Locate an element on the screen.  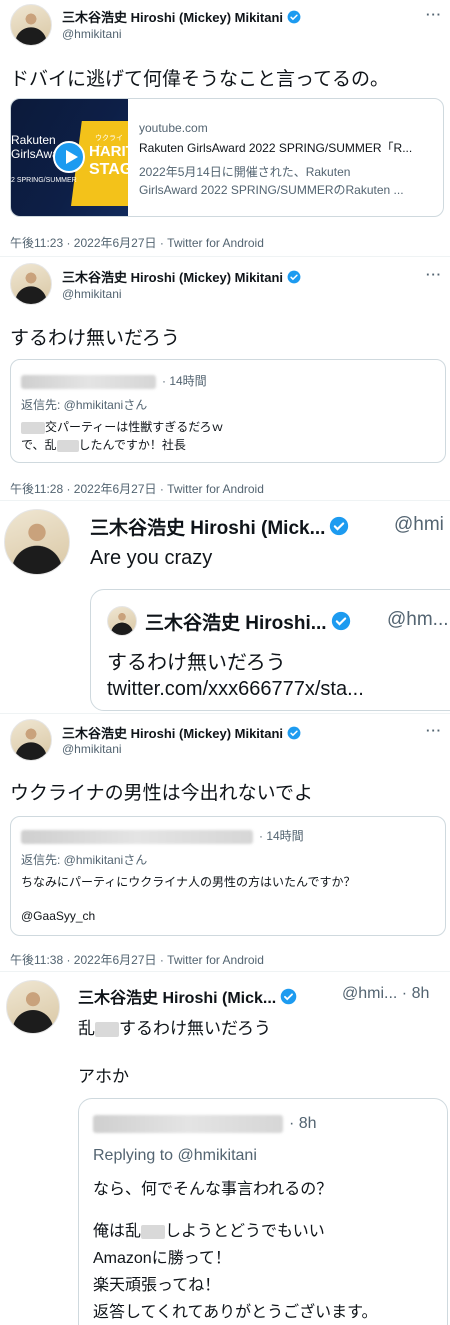
quoted-text-line: 返答してくれてありがとうございます。 is located at coordinates (235, 1312).